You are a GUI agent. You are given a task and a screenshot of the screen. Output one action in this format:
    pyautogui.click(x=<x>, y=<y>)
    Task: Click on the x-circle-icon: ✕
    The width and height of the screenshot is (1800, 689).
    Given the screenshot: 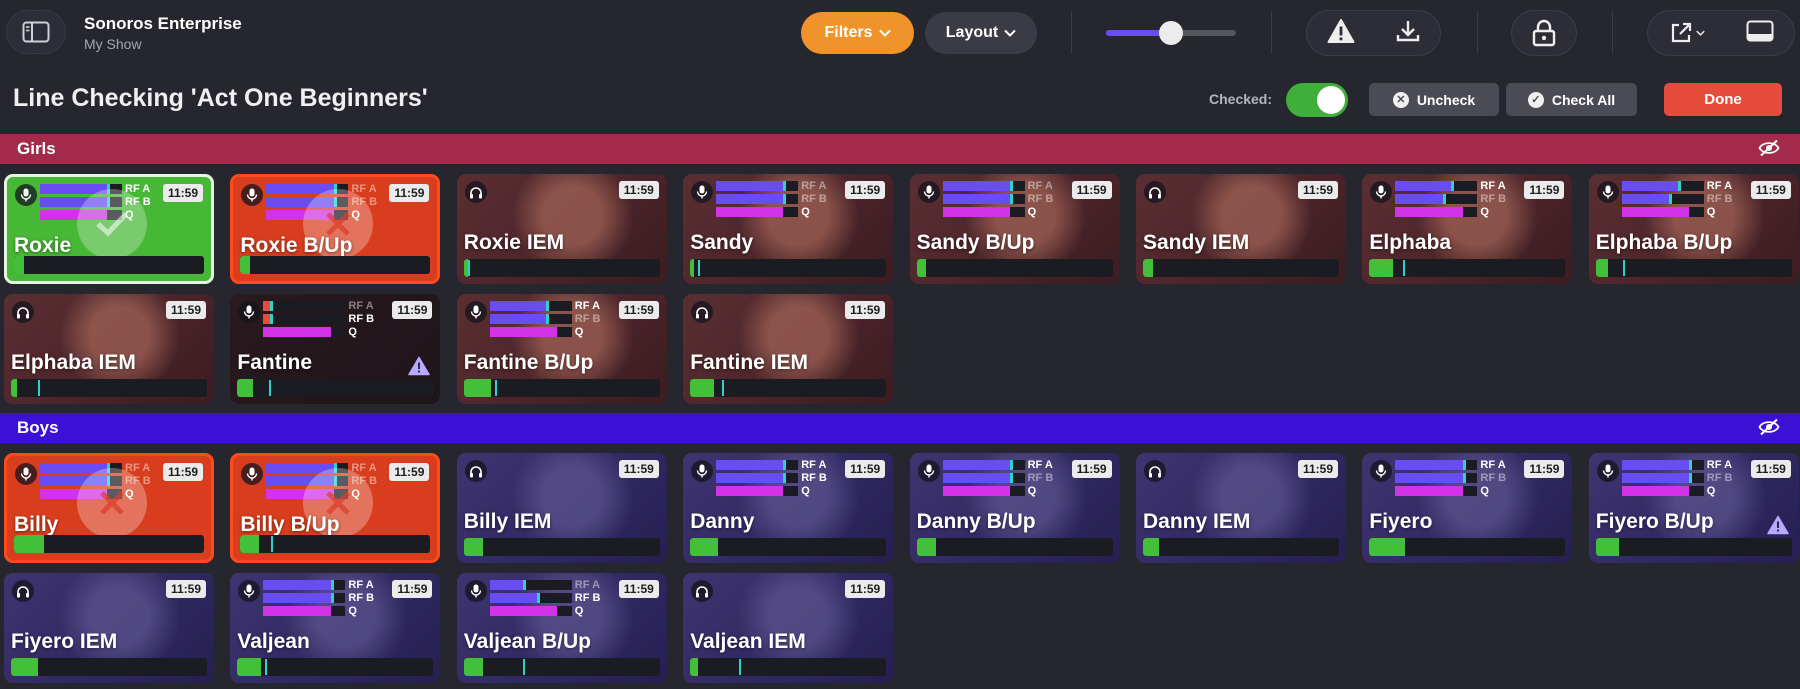 What is the action you would take?
    pyautogui.click(x=1400, y=99)
    